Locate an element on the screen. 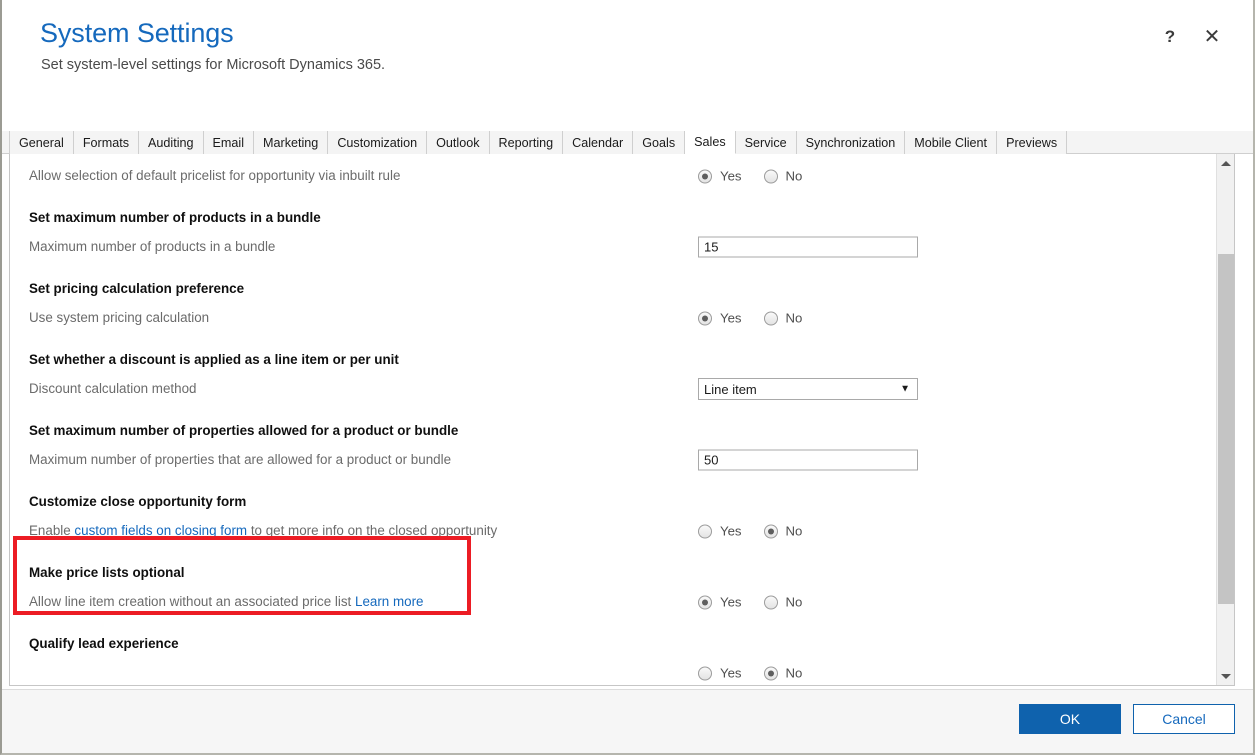 The width and height of the screenshot is (1255, 755). tab-label: Service is located at coordinates (765, 142).